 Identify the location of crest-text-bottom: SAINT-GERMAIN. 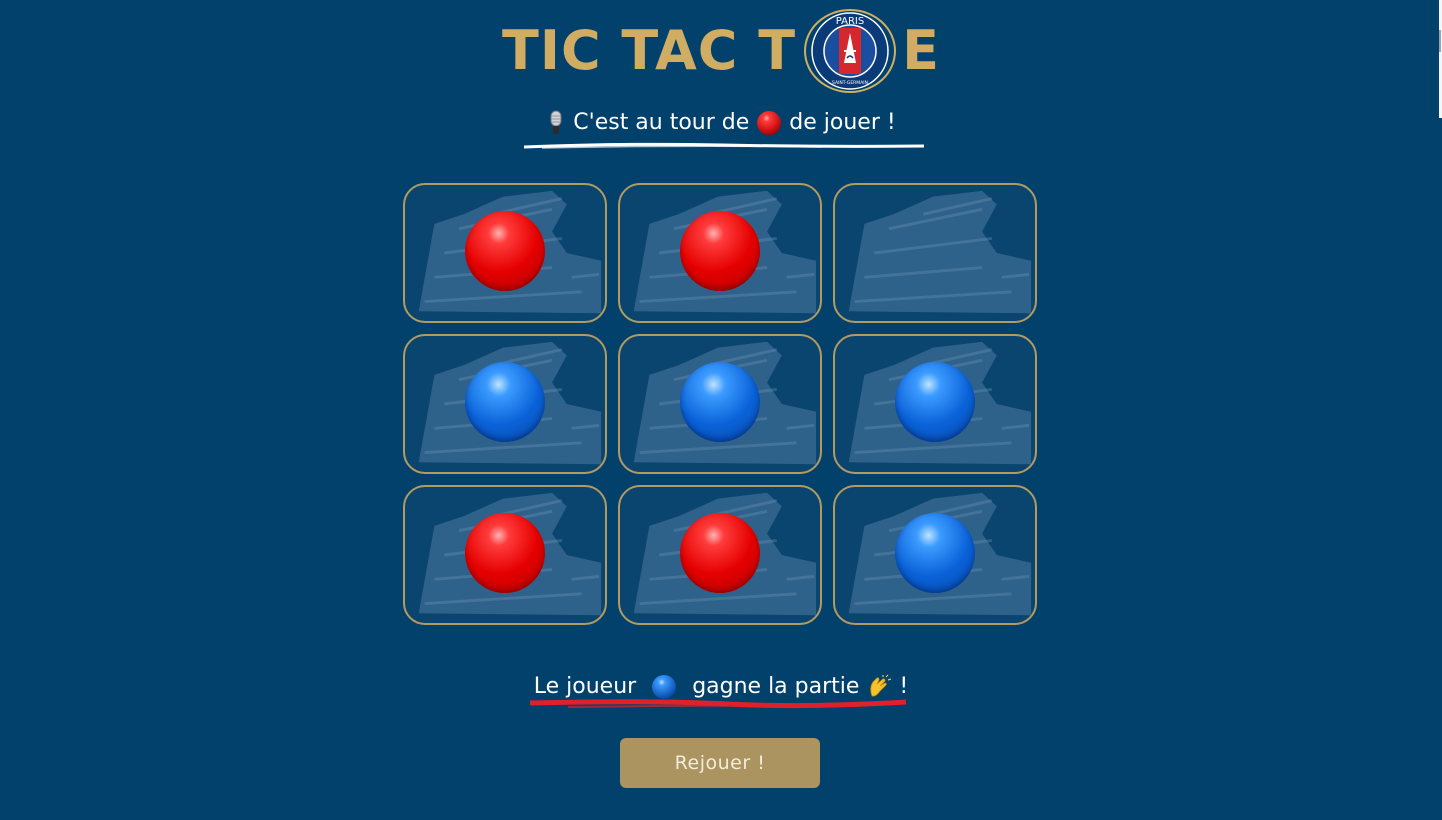
(850, 83).